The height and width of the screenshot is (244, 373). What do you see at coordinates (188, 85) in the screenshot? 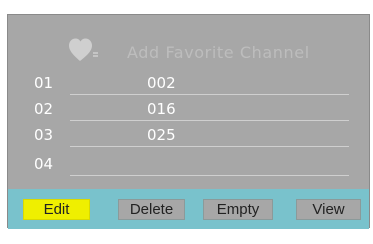
I see `channel-row: 01 002` at bounding box center [188, 85].